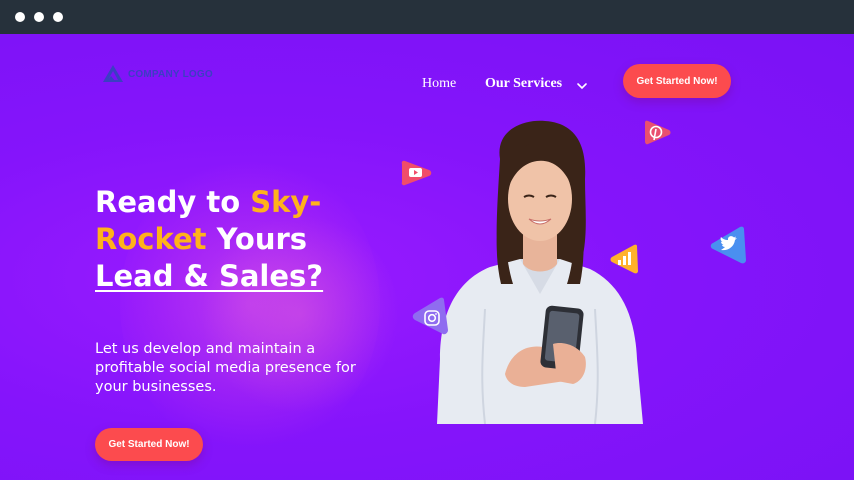 This screenshot has height=480, width=854. I want to click on nav-services-link: Our Services, so click(523, 84).